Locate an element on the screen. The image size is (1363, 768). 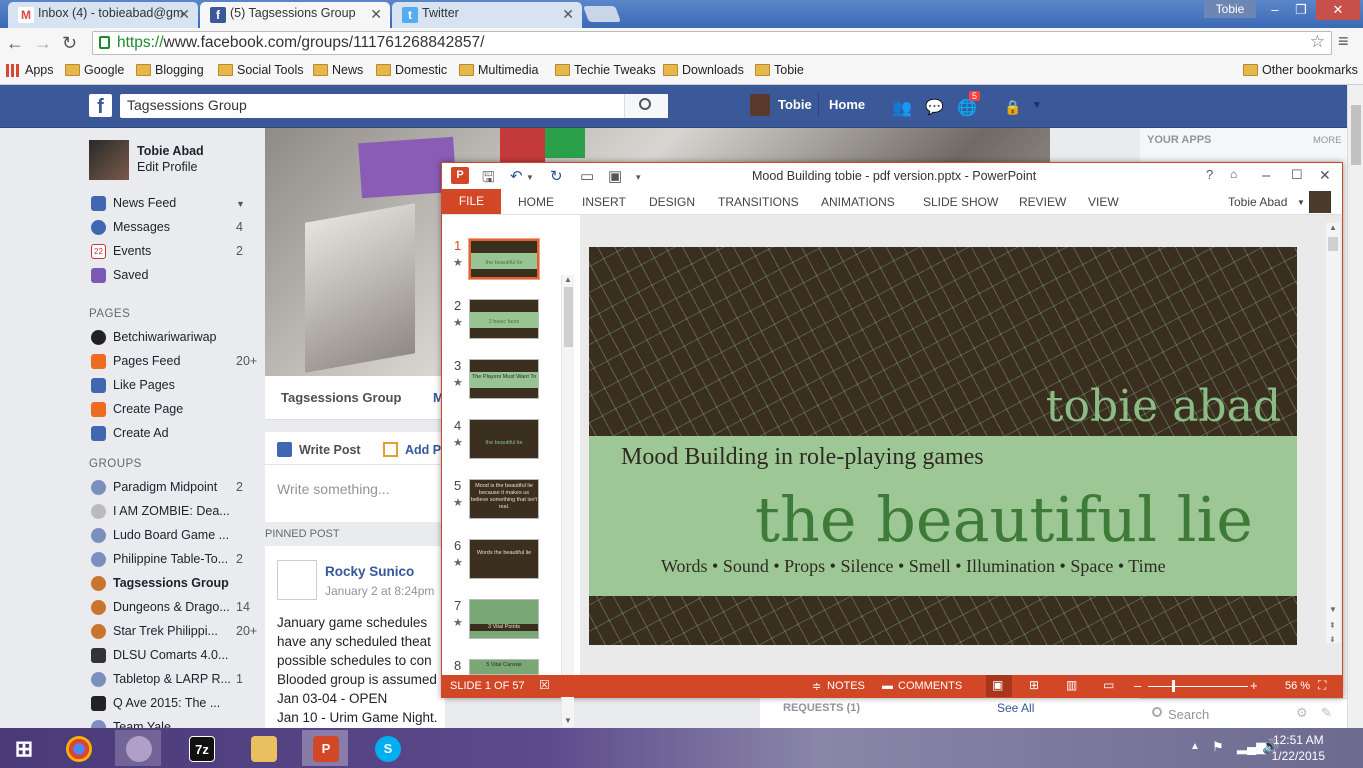
comments-icon: ▬ is located at coordinates (887, 686).